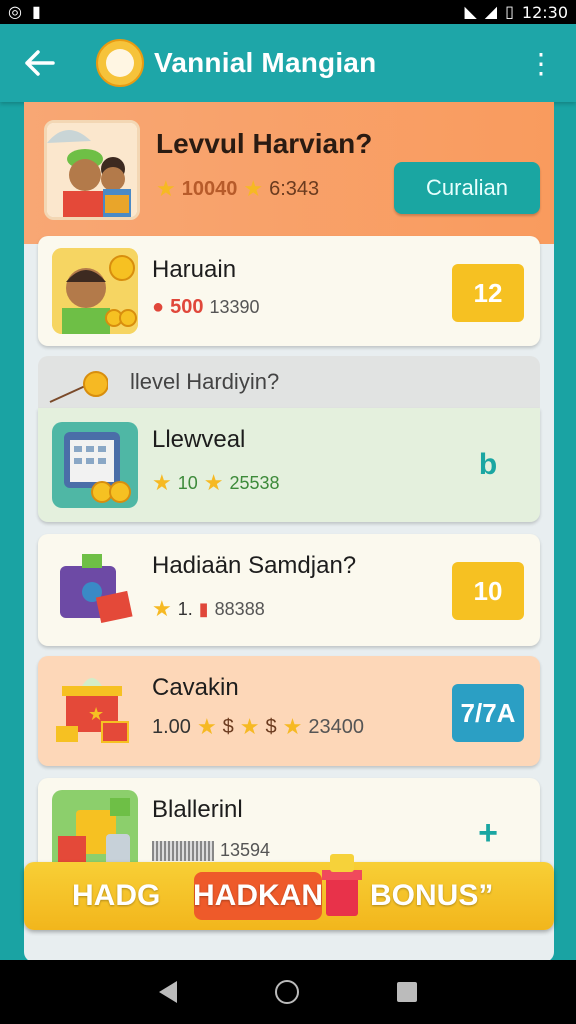 Image resolution: width=576 pixels, height=1024 pixels. I want to click on nav-back-icon, so click(168, 992).